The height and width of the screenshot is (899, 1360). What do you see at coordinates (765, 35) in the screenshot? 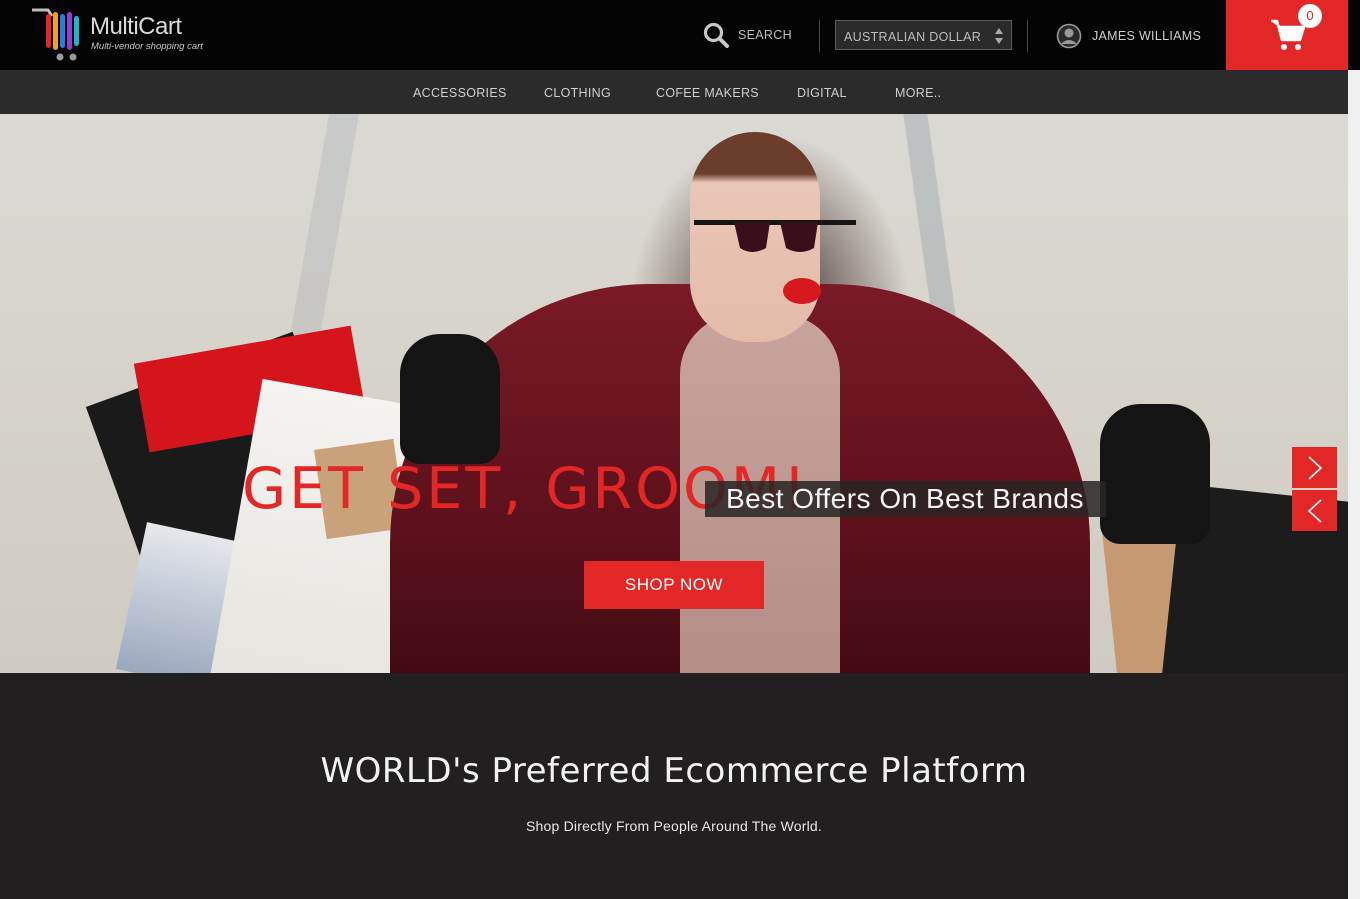
I see `search-label: SEARCH` at bounding box center [765, 35].